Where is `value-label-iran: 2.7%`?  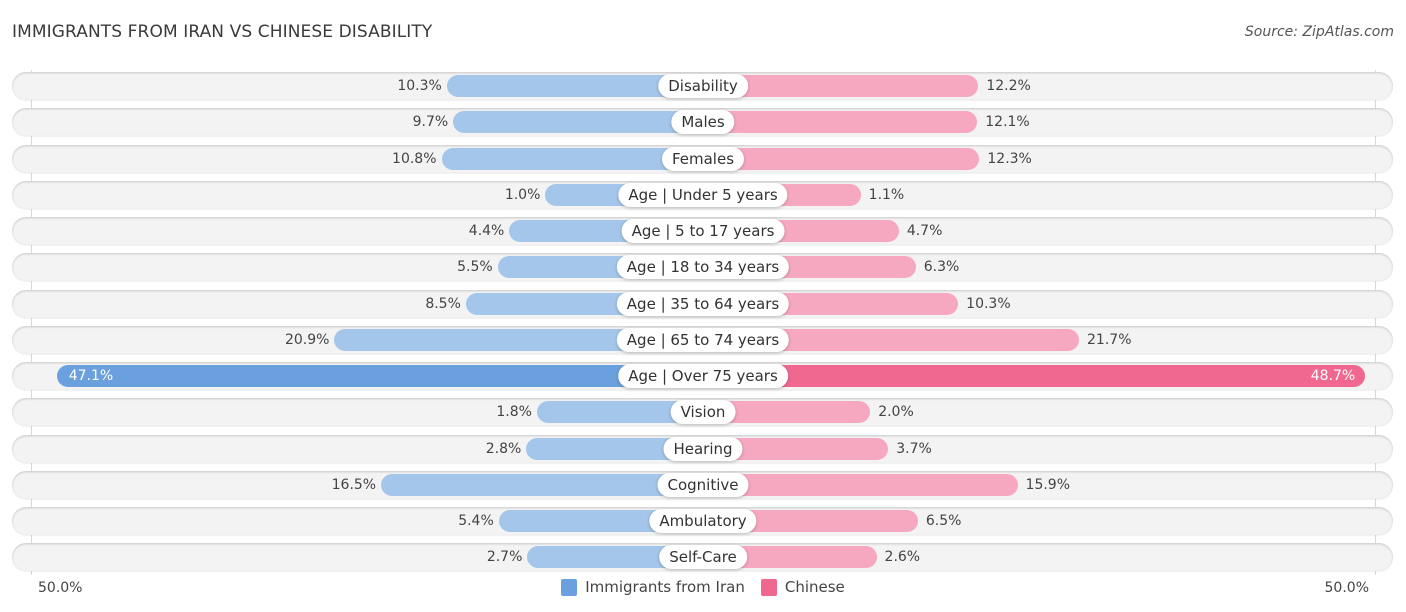
value-label-iran: 2.7% is located at coordinates (504, 557).